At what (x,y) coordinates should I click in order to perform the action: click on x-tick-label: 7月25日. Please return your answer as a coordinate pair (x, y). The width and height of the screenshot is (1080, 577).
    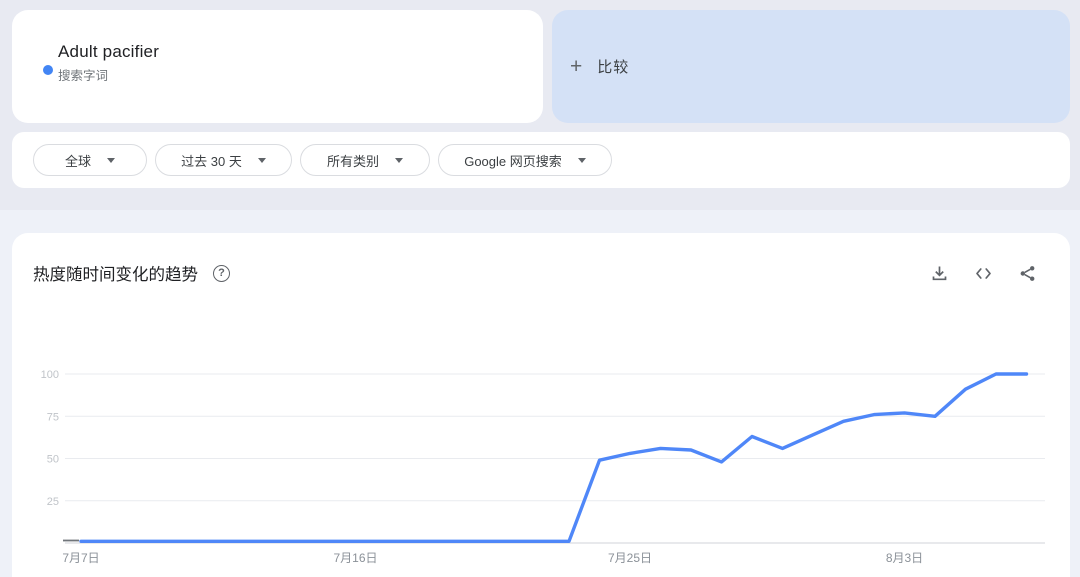
    Looking at the image, I should click on (630, 558).